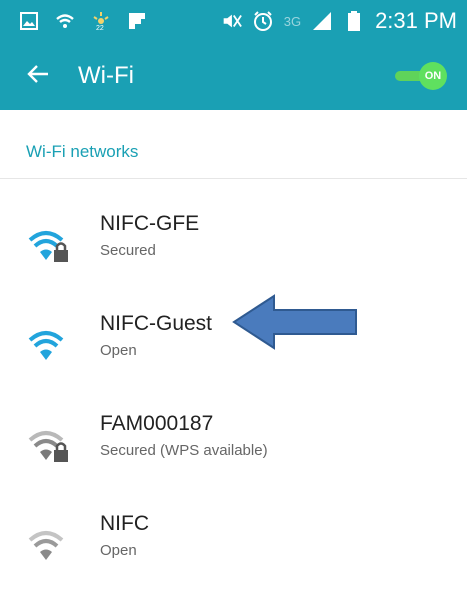  Describe the element at coordinates (100, 28) in the screenshot. I see `svg-text: 22` at that location.